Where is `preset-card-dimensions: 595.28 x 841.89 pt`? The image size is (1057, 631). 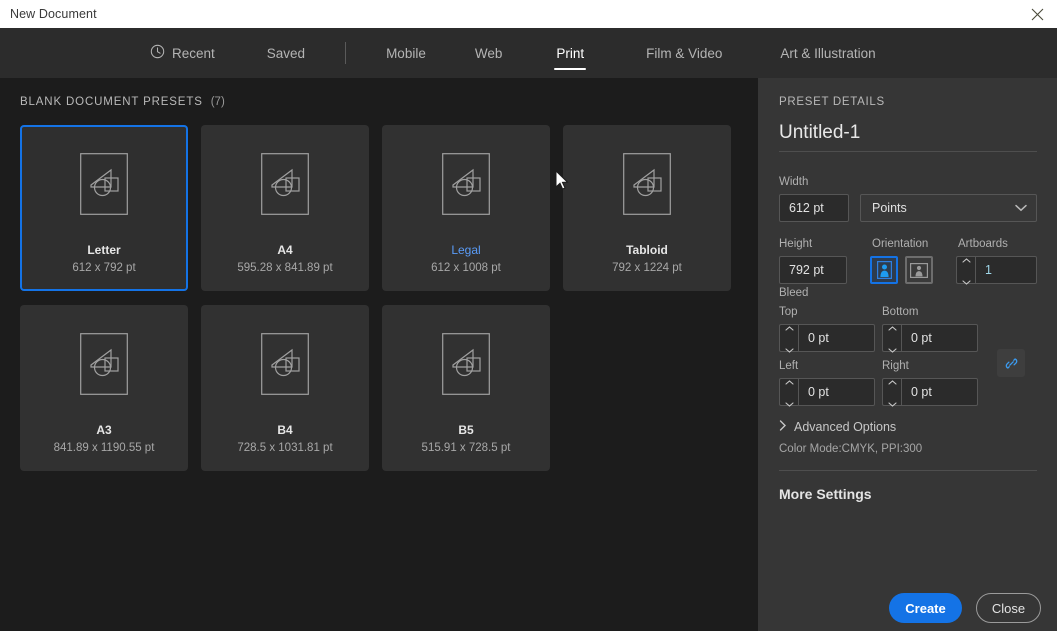 preset-card-dimensions: 595.28 x 841.89 pt is located at coordinates (285, 268).